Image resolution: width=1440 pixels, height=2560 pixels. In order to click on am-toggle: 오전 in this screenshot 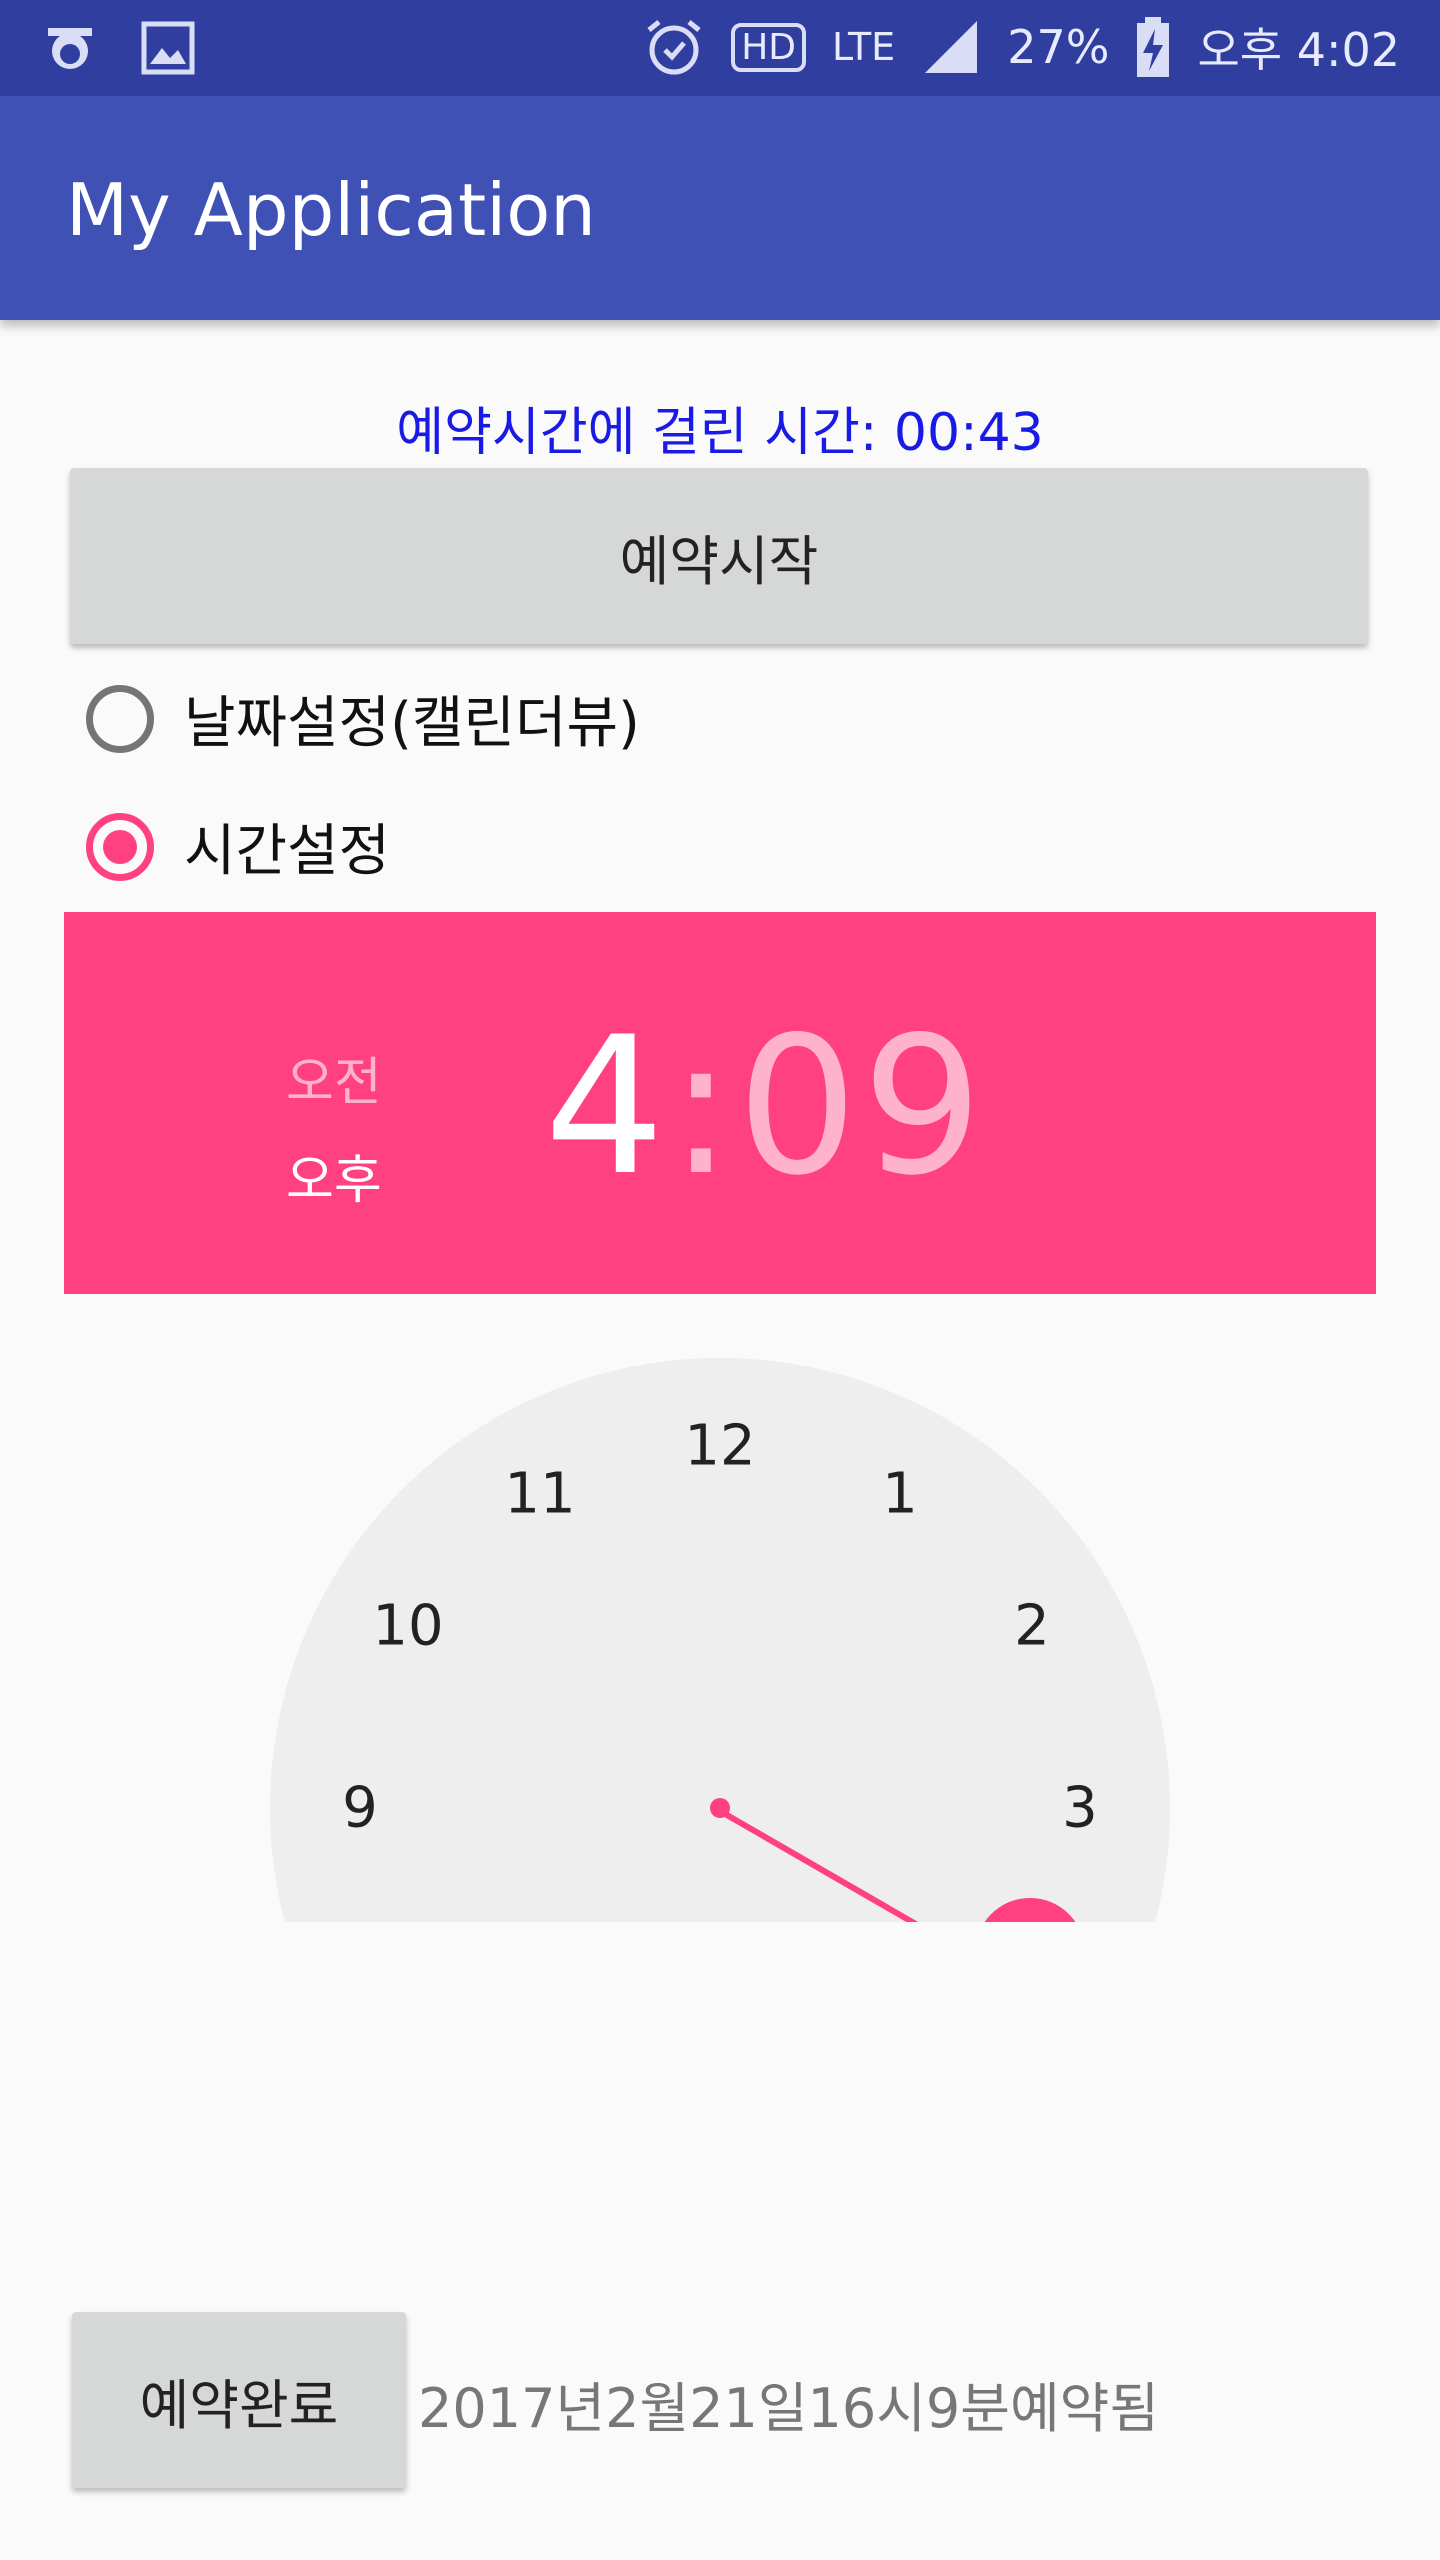, I will do `click(334, 1077)`.